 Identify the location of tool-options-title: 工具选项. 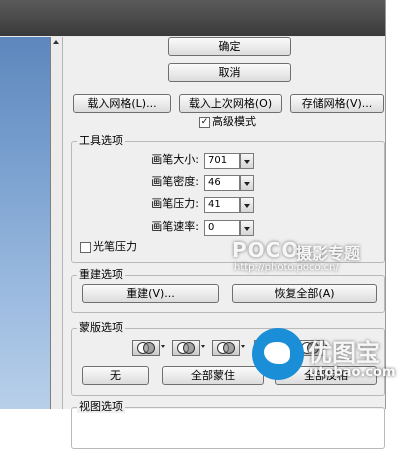
(101, 140).